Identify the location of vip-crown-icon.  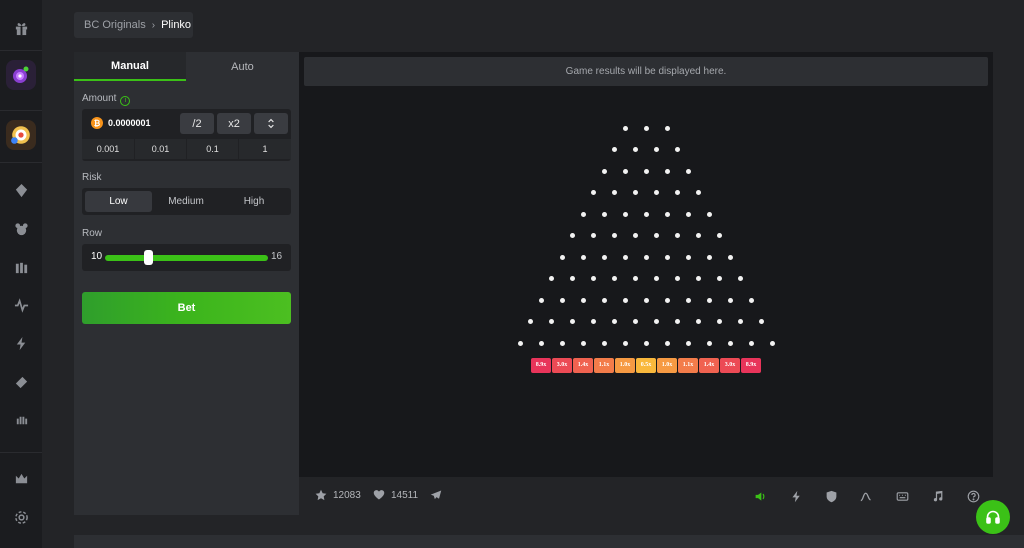
(21, 478).